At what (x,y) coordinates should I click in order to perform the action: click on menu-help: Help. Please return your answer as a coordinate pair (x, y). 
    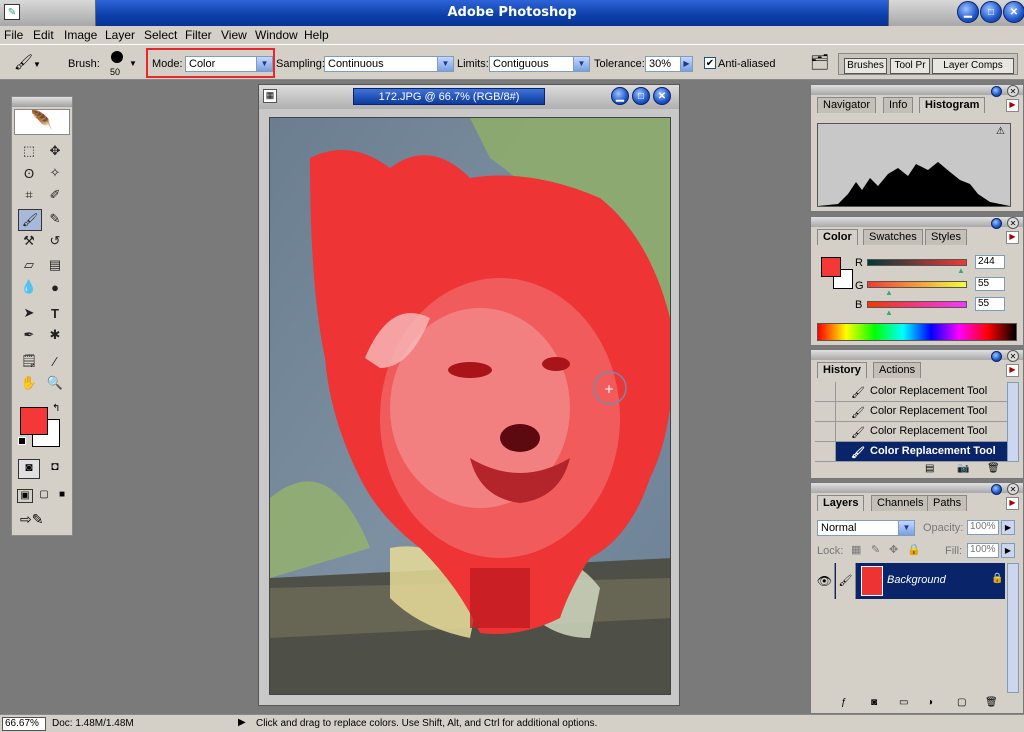
    Looking at the image, I should click on (316, 35).